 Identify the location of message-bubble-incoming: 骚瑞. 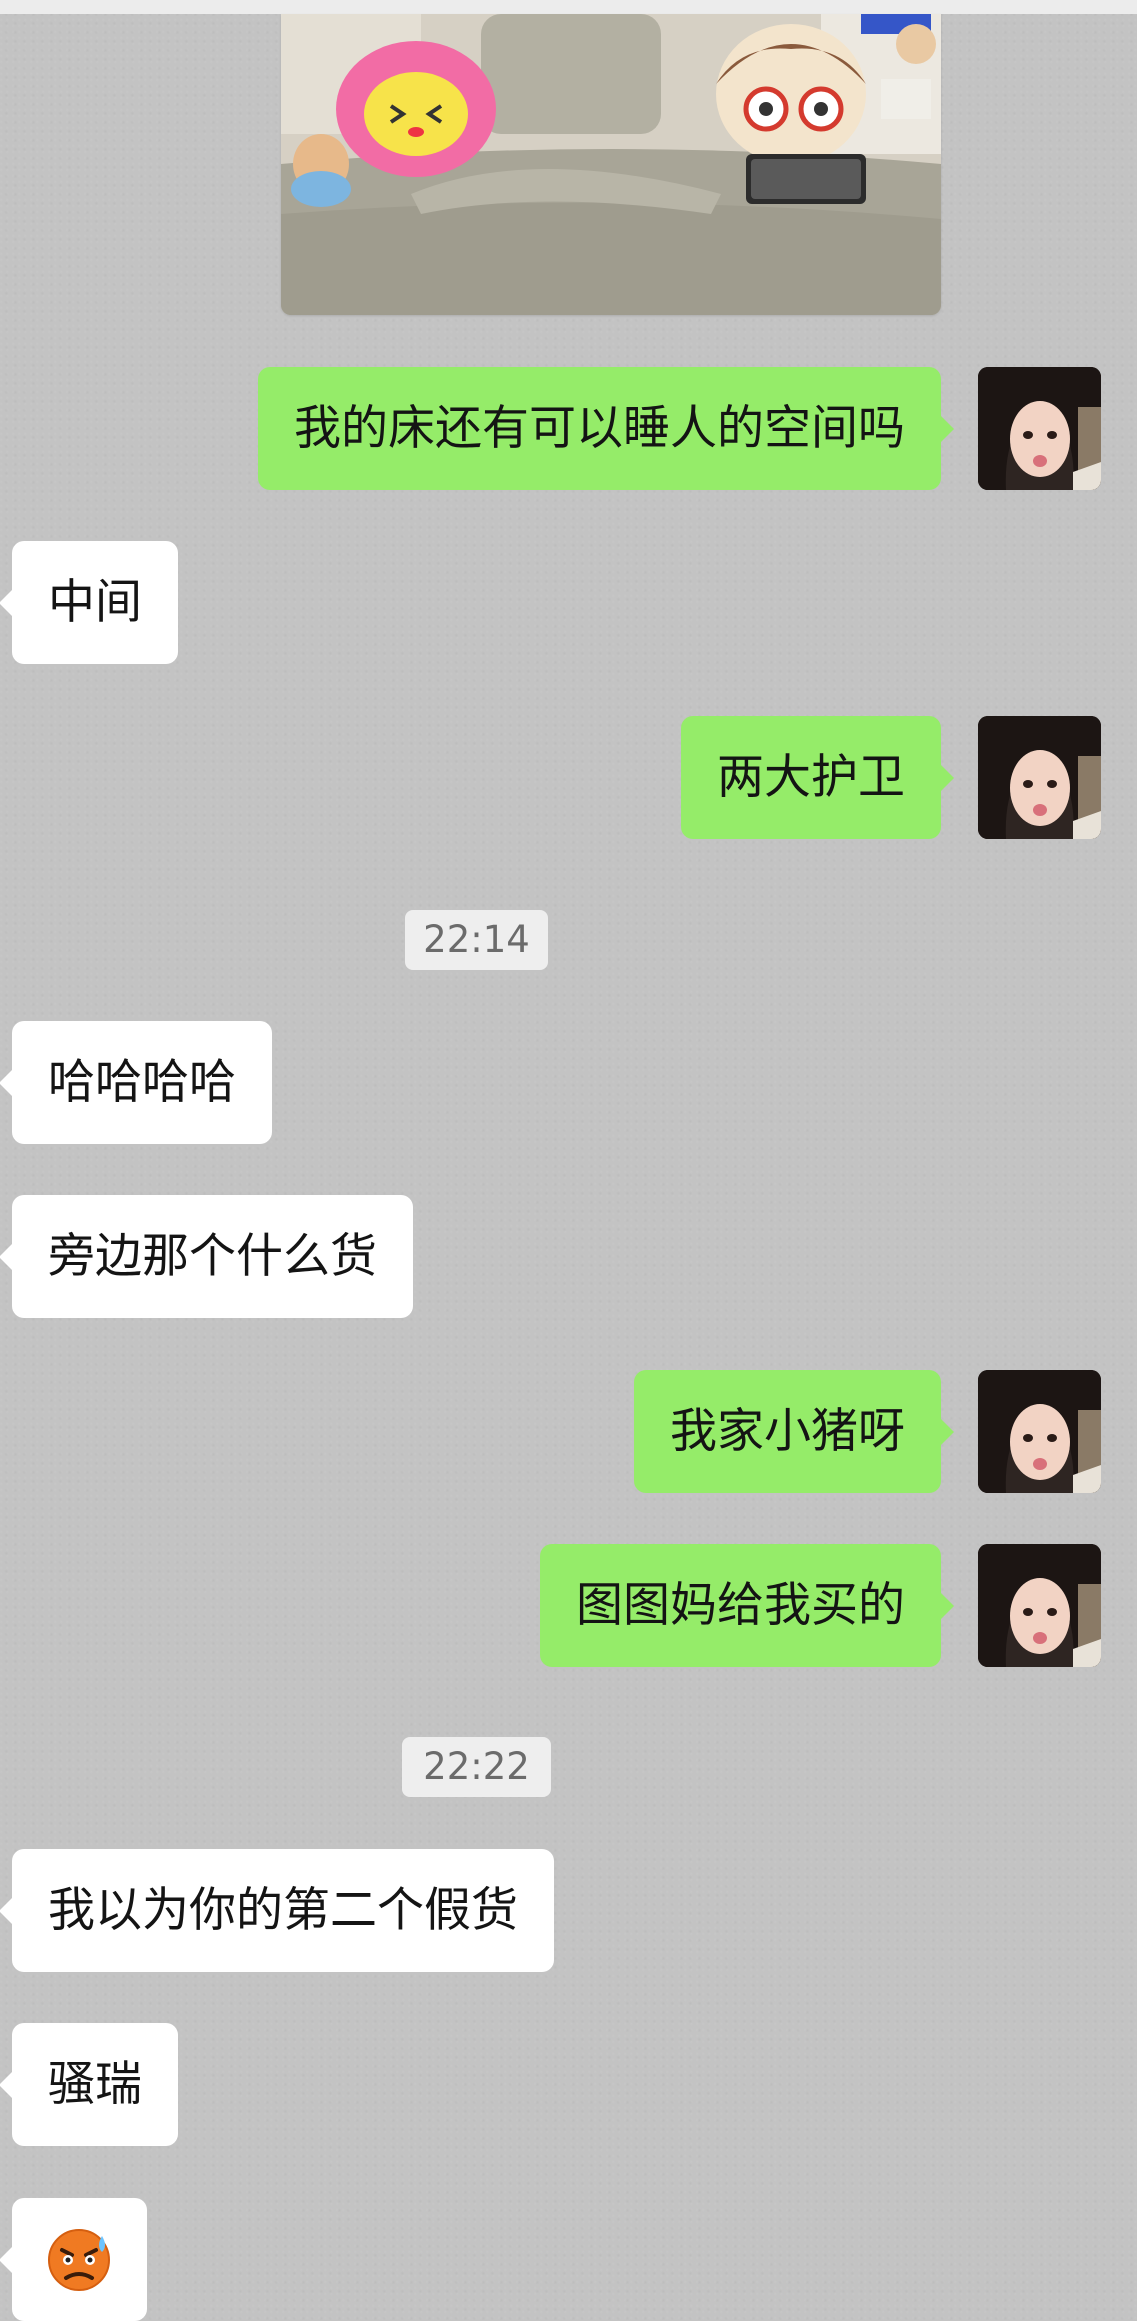
(89, 2084).